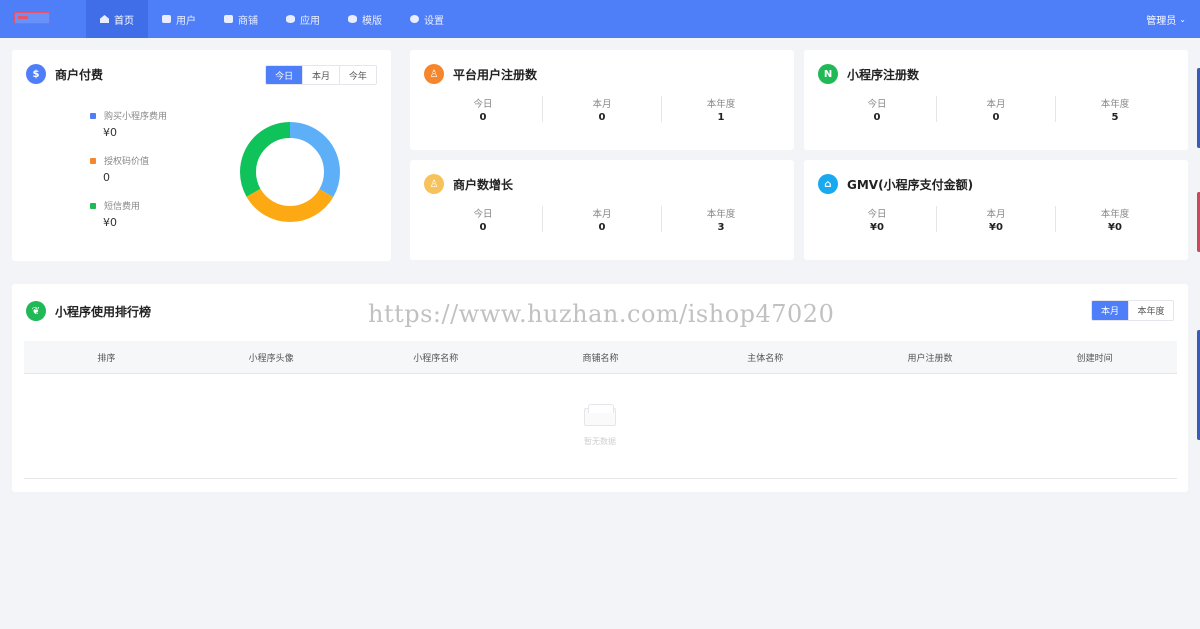 The height and width of the screenshot is (629, 1200). What do you see at coordinates (601, 314) in the screenshot?
I see `watermark-text: https://www.huzhan.com/ishop47020` at bounding box center [601, 314].